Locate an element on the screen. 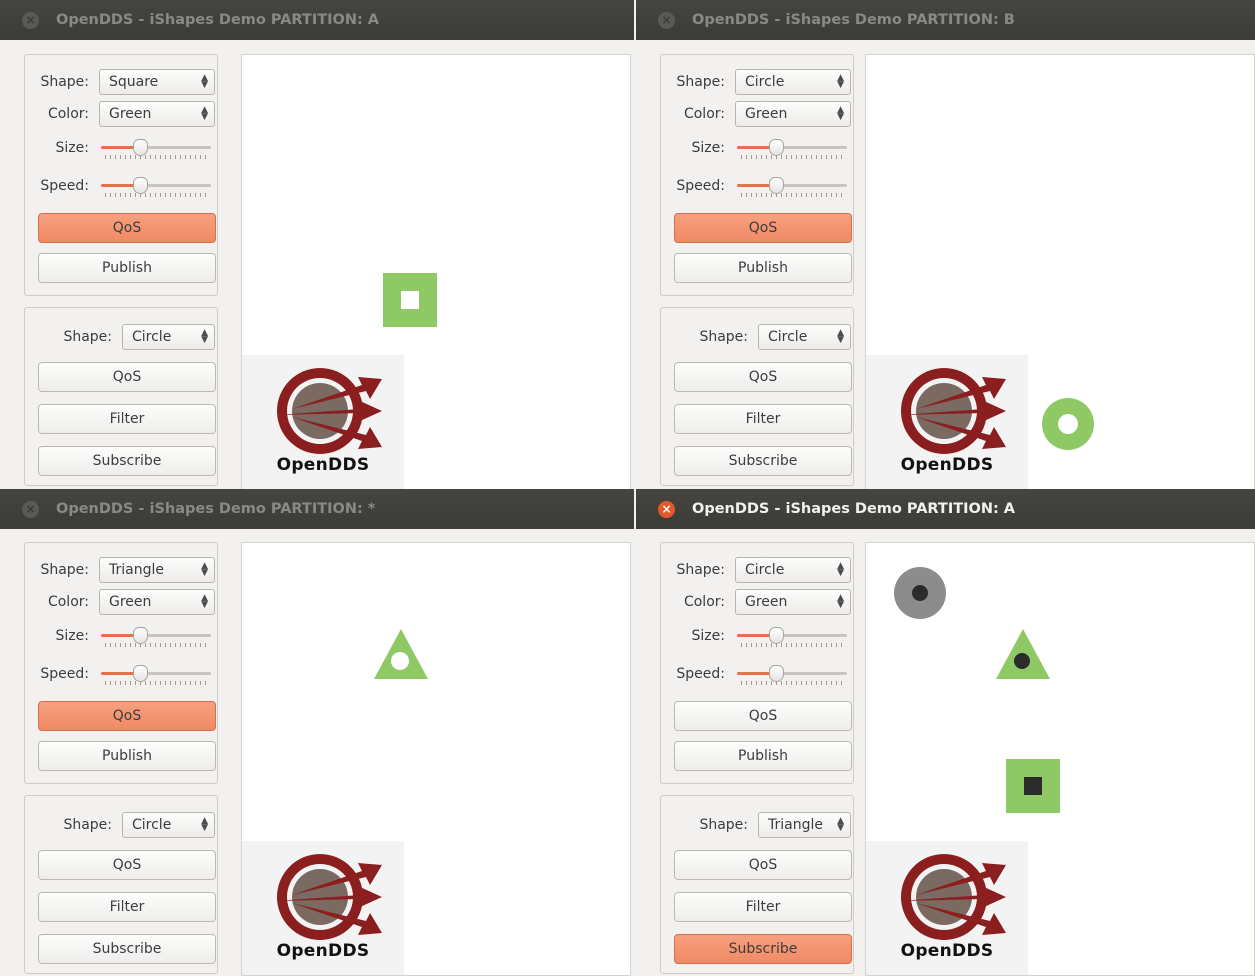  subscriber-panel: Shape: Triangle ▲ ▼ QoS Filter Subscribe is located at coordinates (757, 884).